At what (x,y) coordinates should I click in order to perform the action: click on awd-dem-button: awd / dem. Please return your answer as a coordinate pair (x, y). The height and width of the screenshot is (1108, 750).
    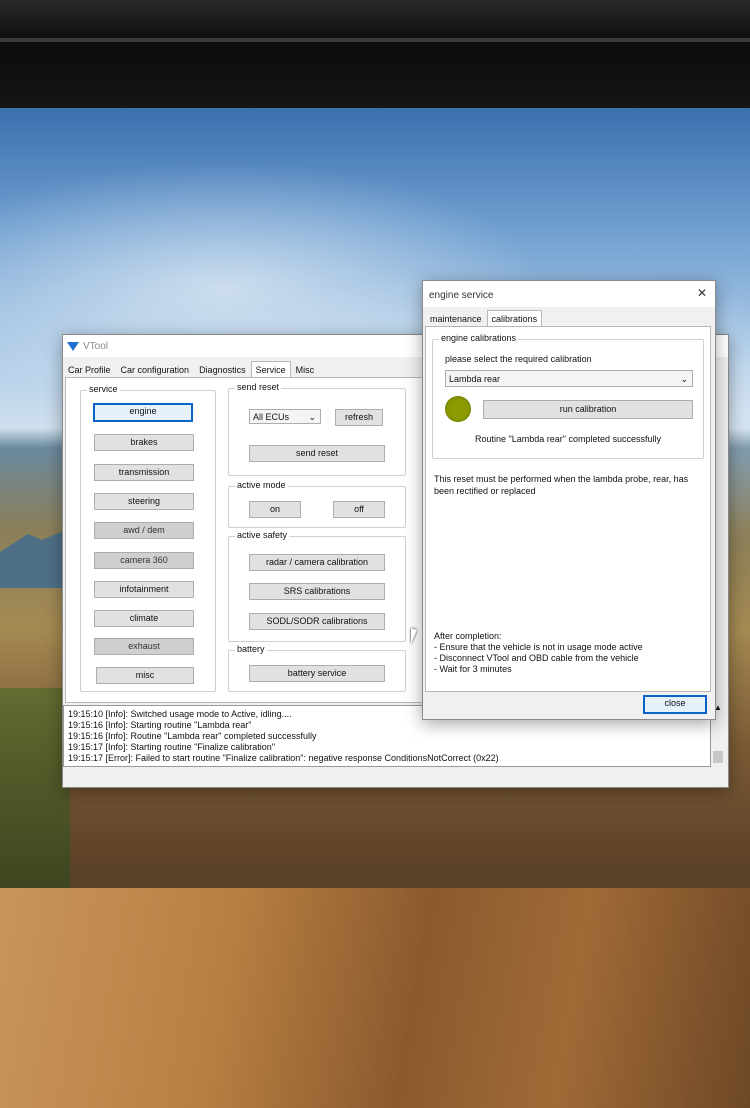
    Looking at the image, I should click on (144, 530).